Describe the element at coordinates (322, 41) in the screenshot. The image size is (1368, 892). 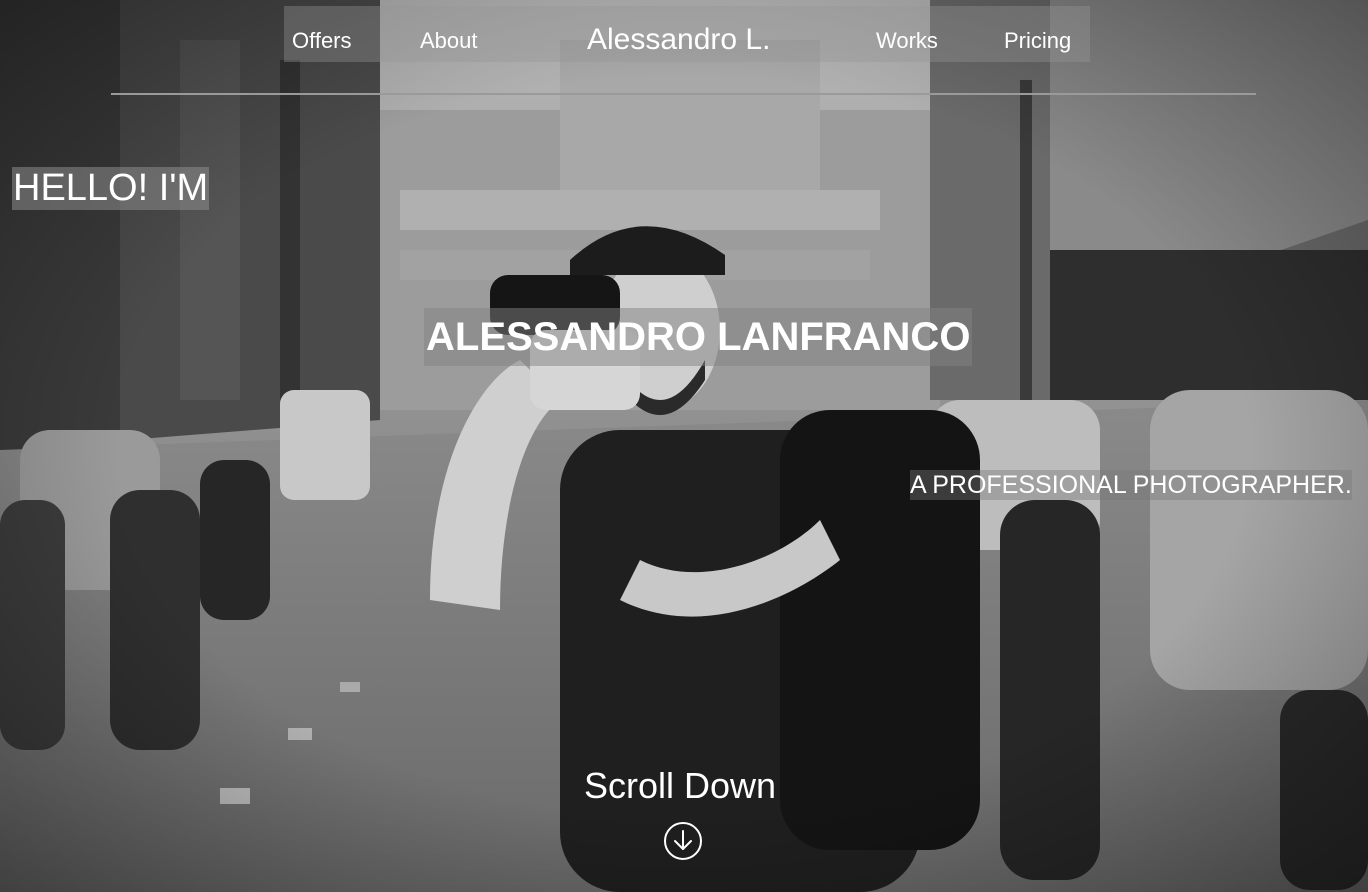
I see `nav-link-offers: Offers` at that location.